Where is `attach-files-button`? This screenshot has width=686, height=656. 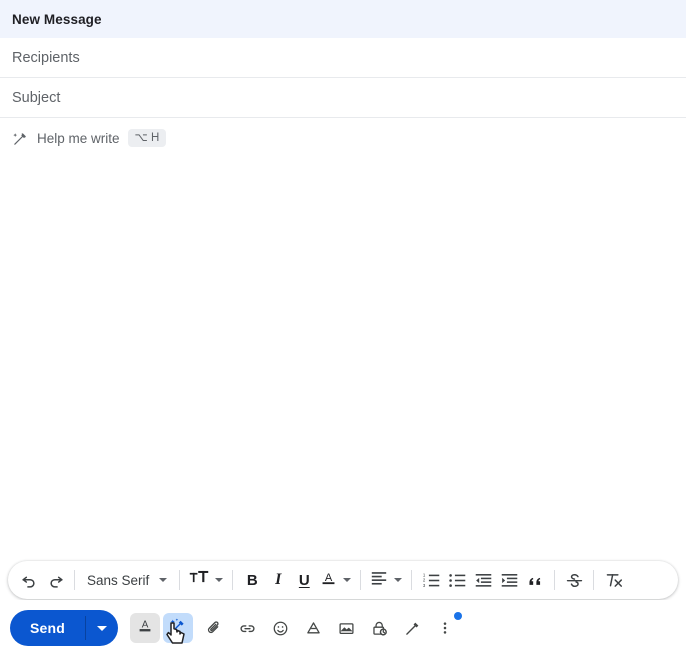 attach-files-button is located at coordinates (214, 628).